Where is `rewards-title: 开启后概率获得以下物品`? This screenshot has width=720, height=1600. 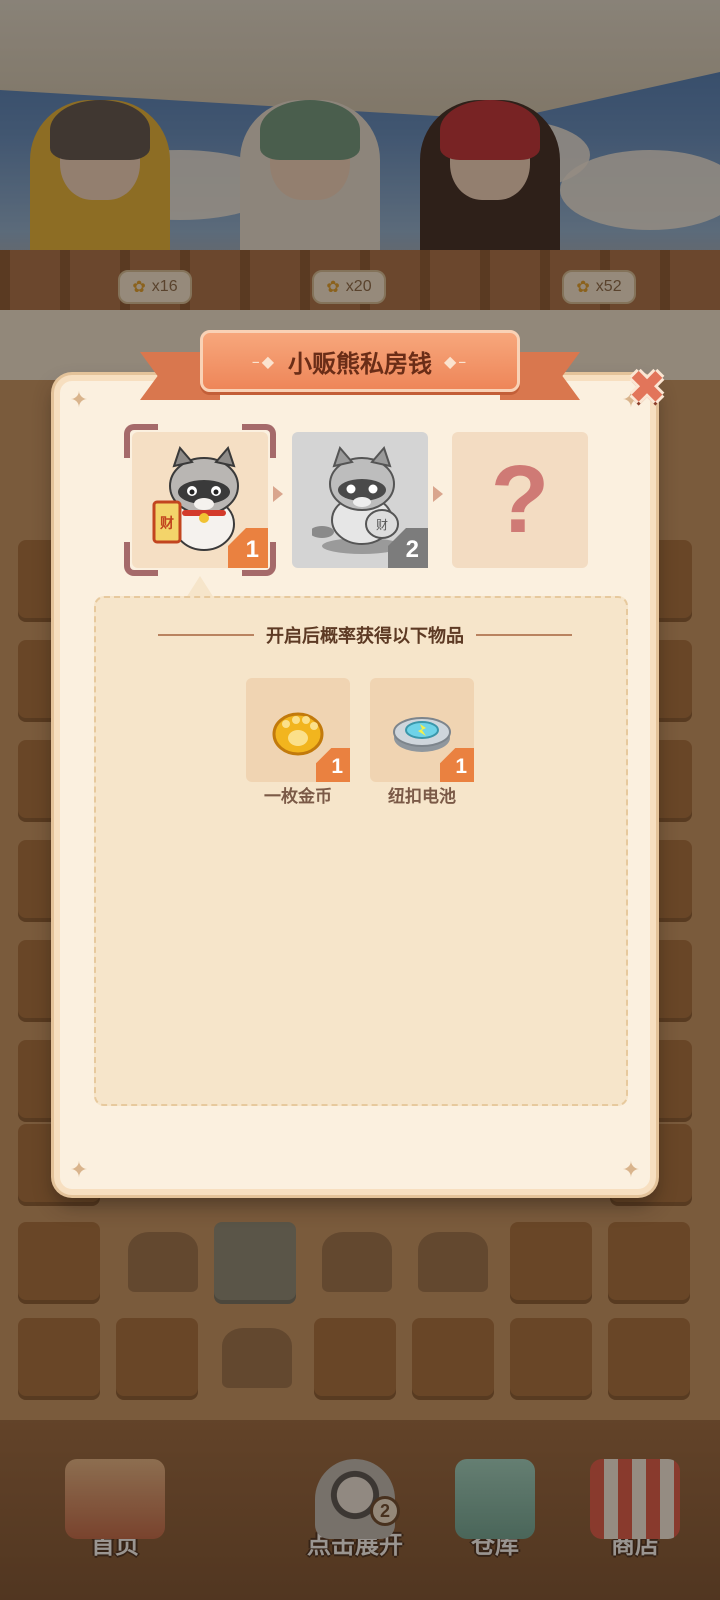 rewards-title: 开启后概率获得以下物品 is located at coordinates (365, 636).